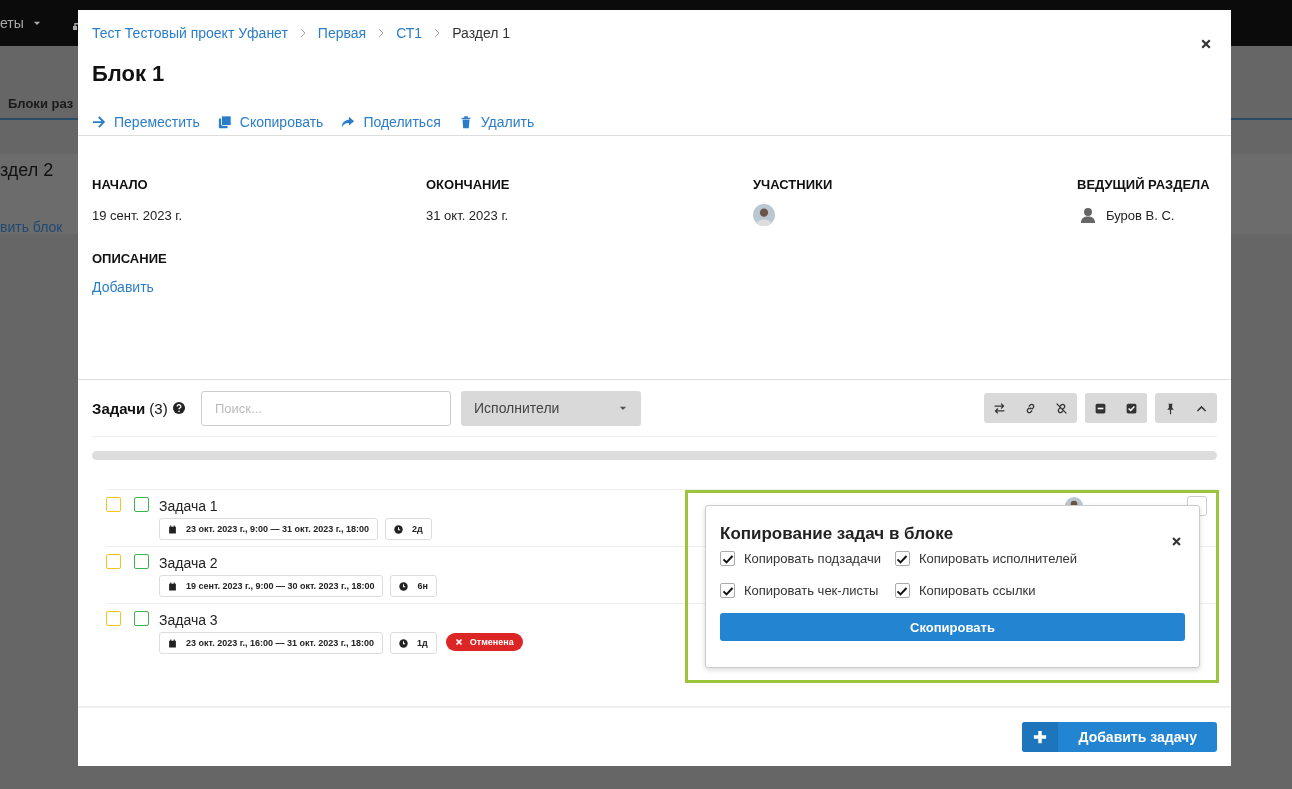  What do you see at coordinates (146, 122) in the screenshot?
I see `action-link: Переместить` at bounding box center [146, 122].